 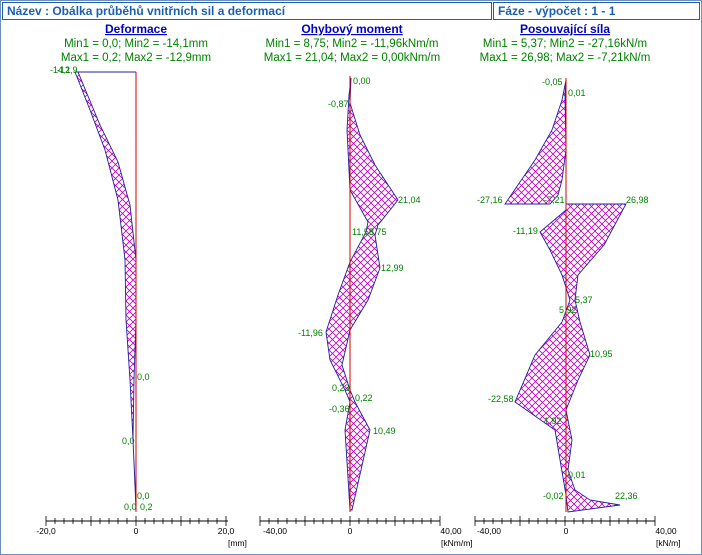 I want to click on value-label: 0,22, so click(x=364, y=398).